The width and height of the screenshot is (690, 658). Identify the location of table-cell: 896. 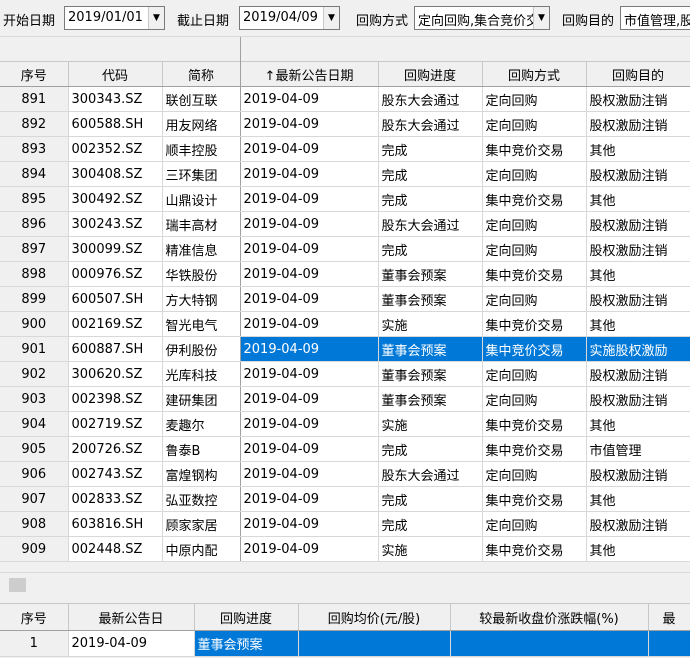
(34, 224).